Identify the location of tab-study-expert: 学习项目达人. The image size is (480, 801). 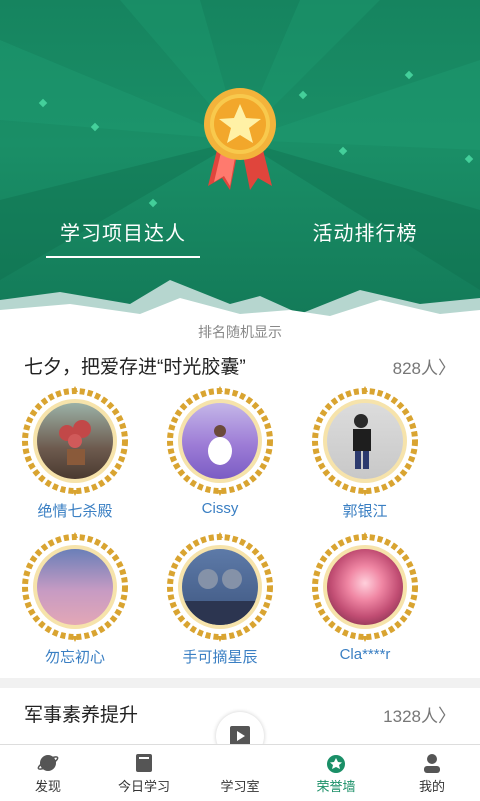
(123, 236).